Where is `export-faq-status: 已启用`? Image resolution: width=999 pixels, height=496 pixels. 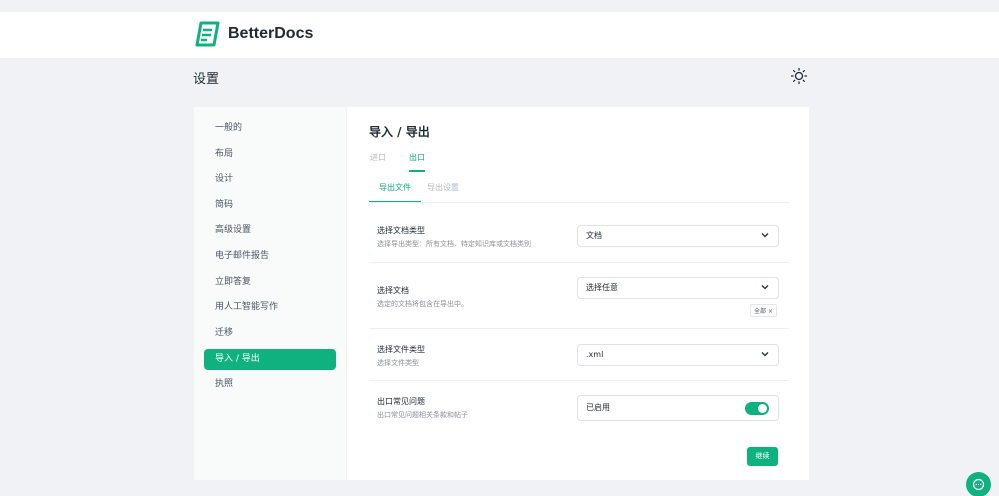
export-faq-status: 已启用 is located at coordinates (598, 407).